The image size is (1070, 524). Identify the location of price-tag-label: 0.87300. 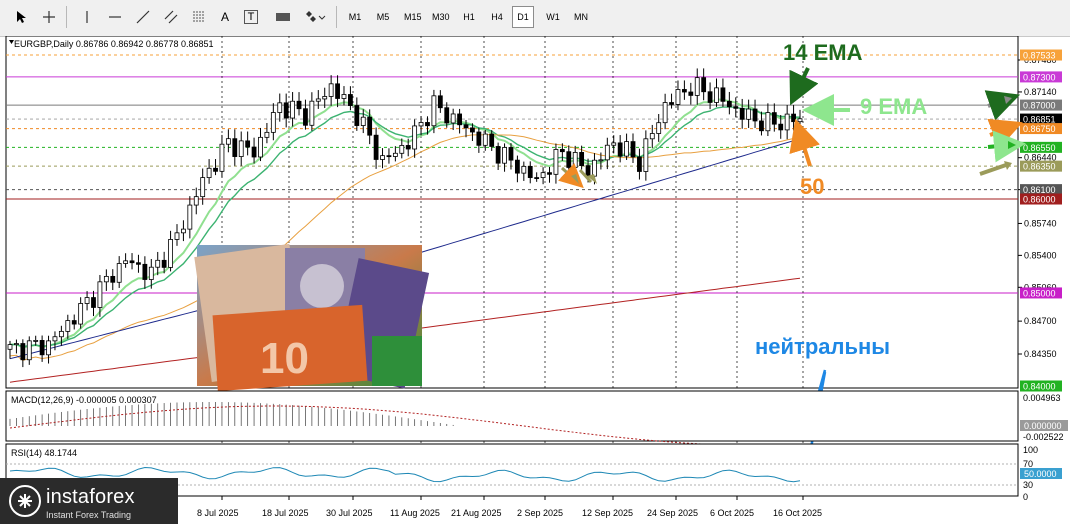
(1039, 77).